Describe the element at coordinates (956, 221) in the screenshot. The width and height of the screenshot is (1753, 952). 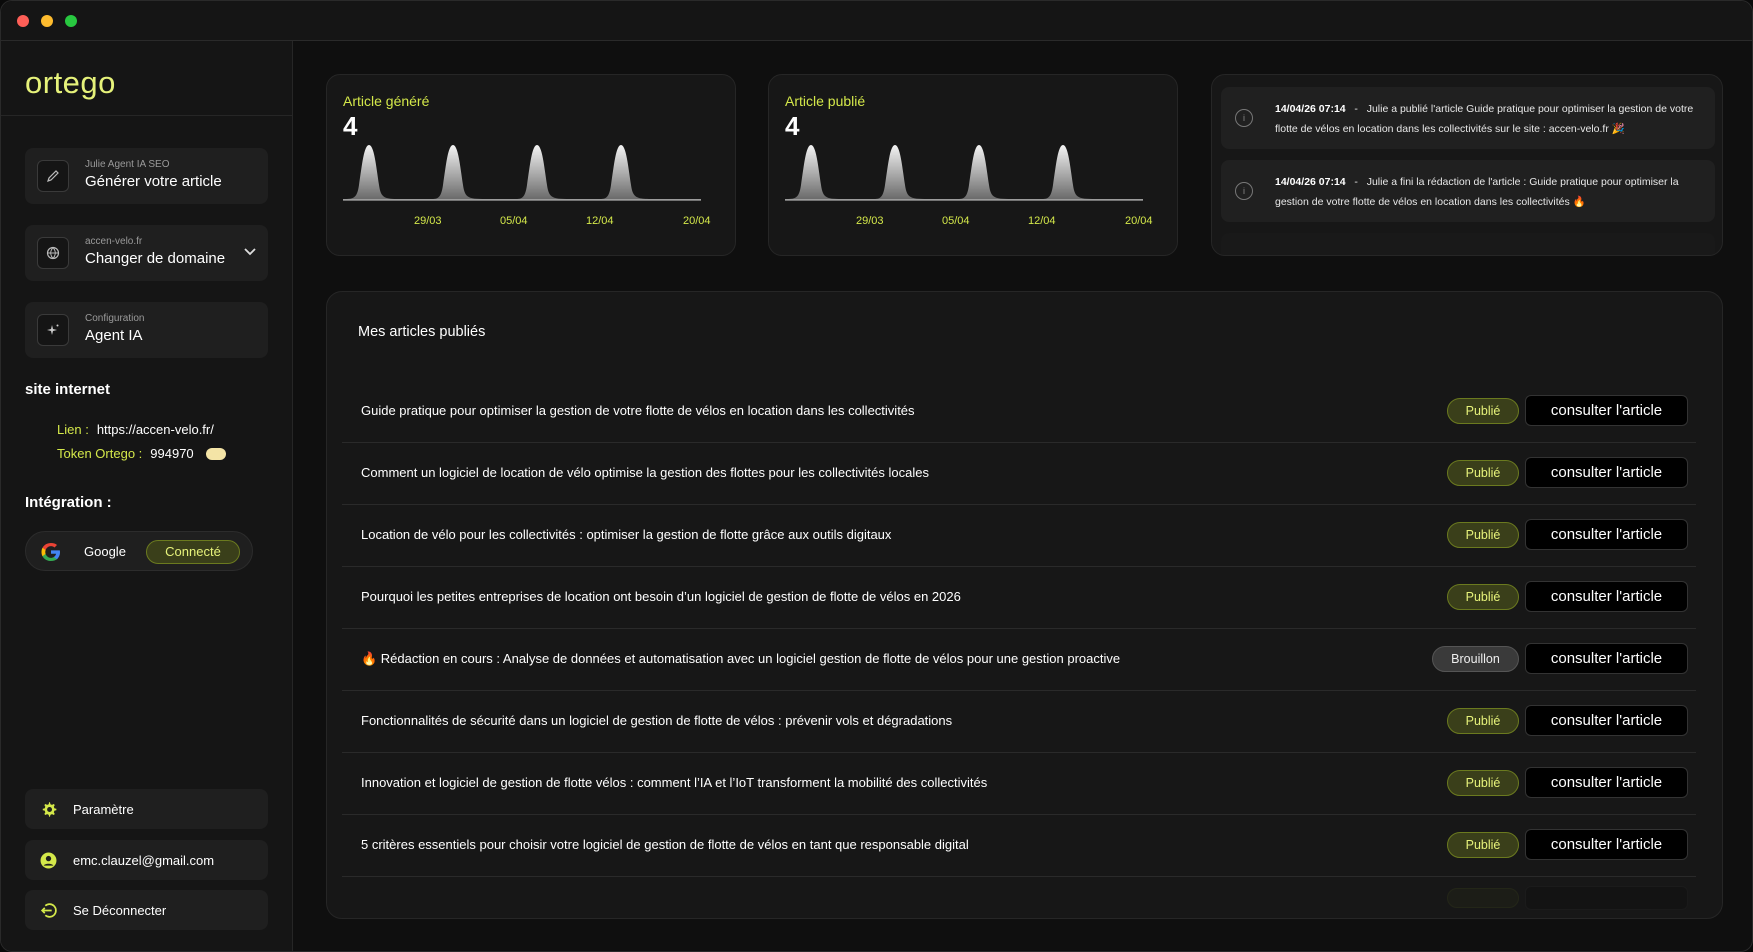
I see `tick-label: 05/04` at that location.